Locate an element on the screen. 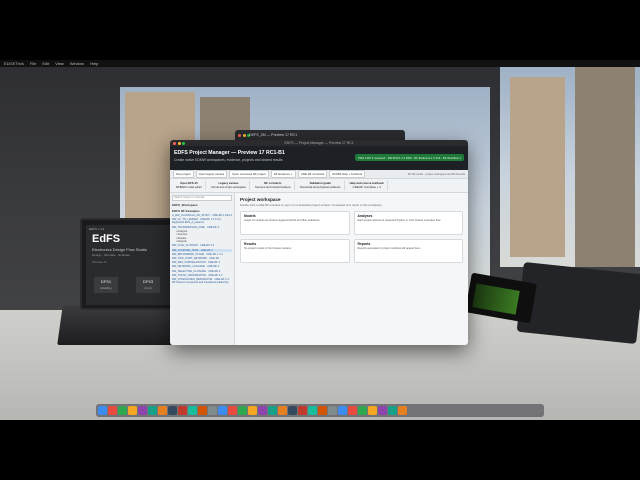 This screenshot has height=480, width=640. calendar-icon is located at coordinates (182, 410).